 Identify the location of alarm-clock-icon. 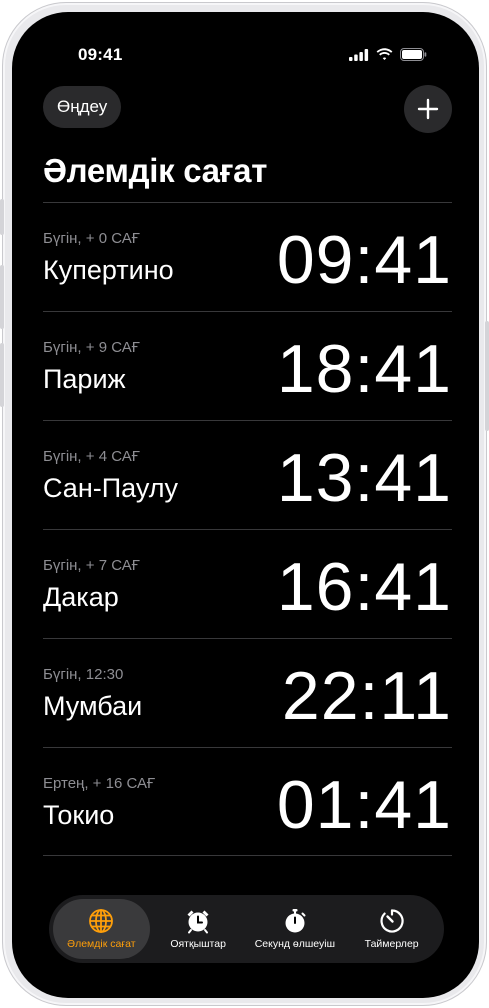
(198, 922).